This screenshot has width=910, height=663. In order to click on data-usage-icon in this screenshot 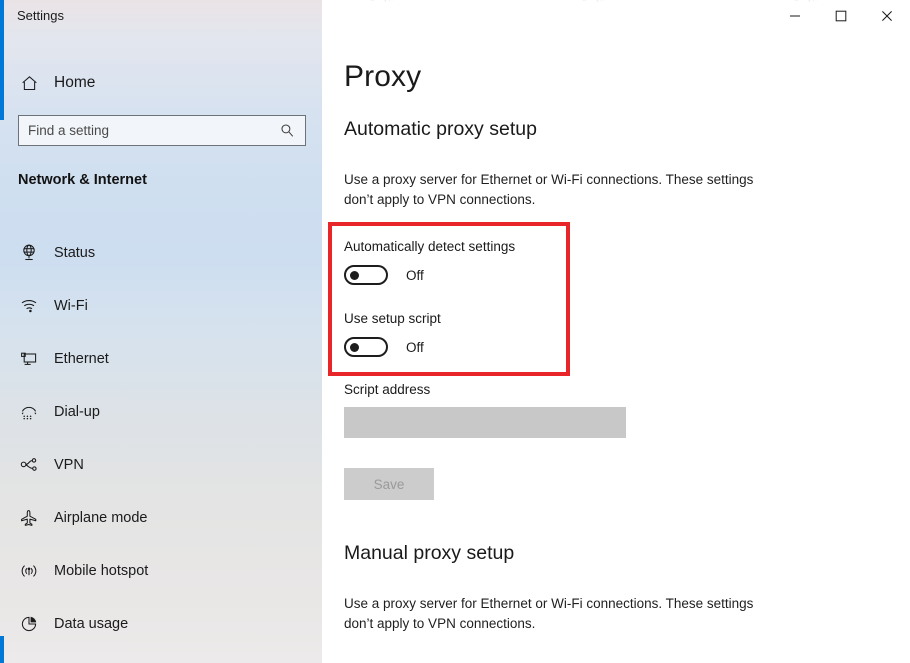, I will do `click(29, 624)`.